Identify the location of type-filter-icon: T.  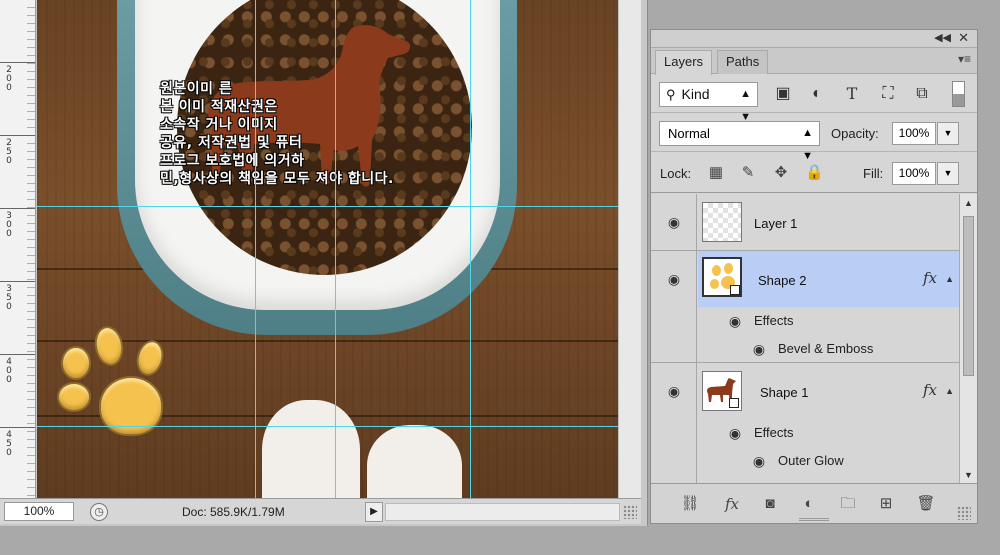
(852, 94).